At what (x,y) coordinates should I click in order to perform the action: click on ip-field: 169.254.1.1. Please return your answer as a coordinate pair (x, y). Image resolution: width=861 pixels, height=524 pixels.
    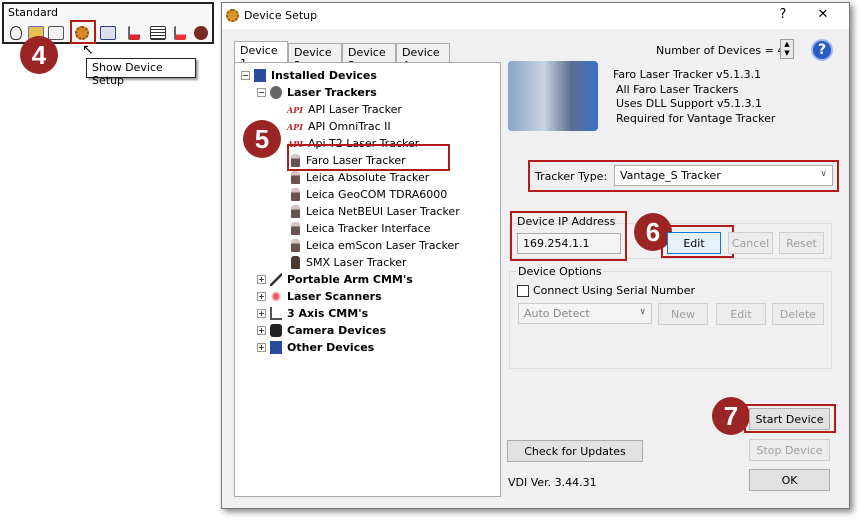
    Looking at the image, I should click on (569, 243).